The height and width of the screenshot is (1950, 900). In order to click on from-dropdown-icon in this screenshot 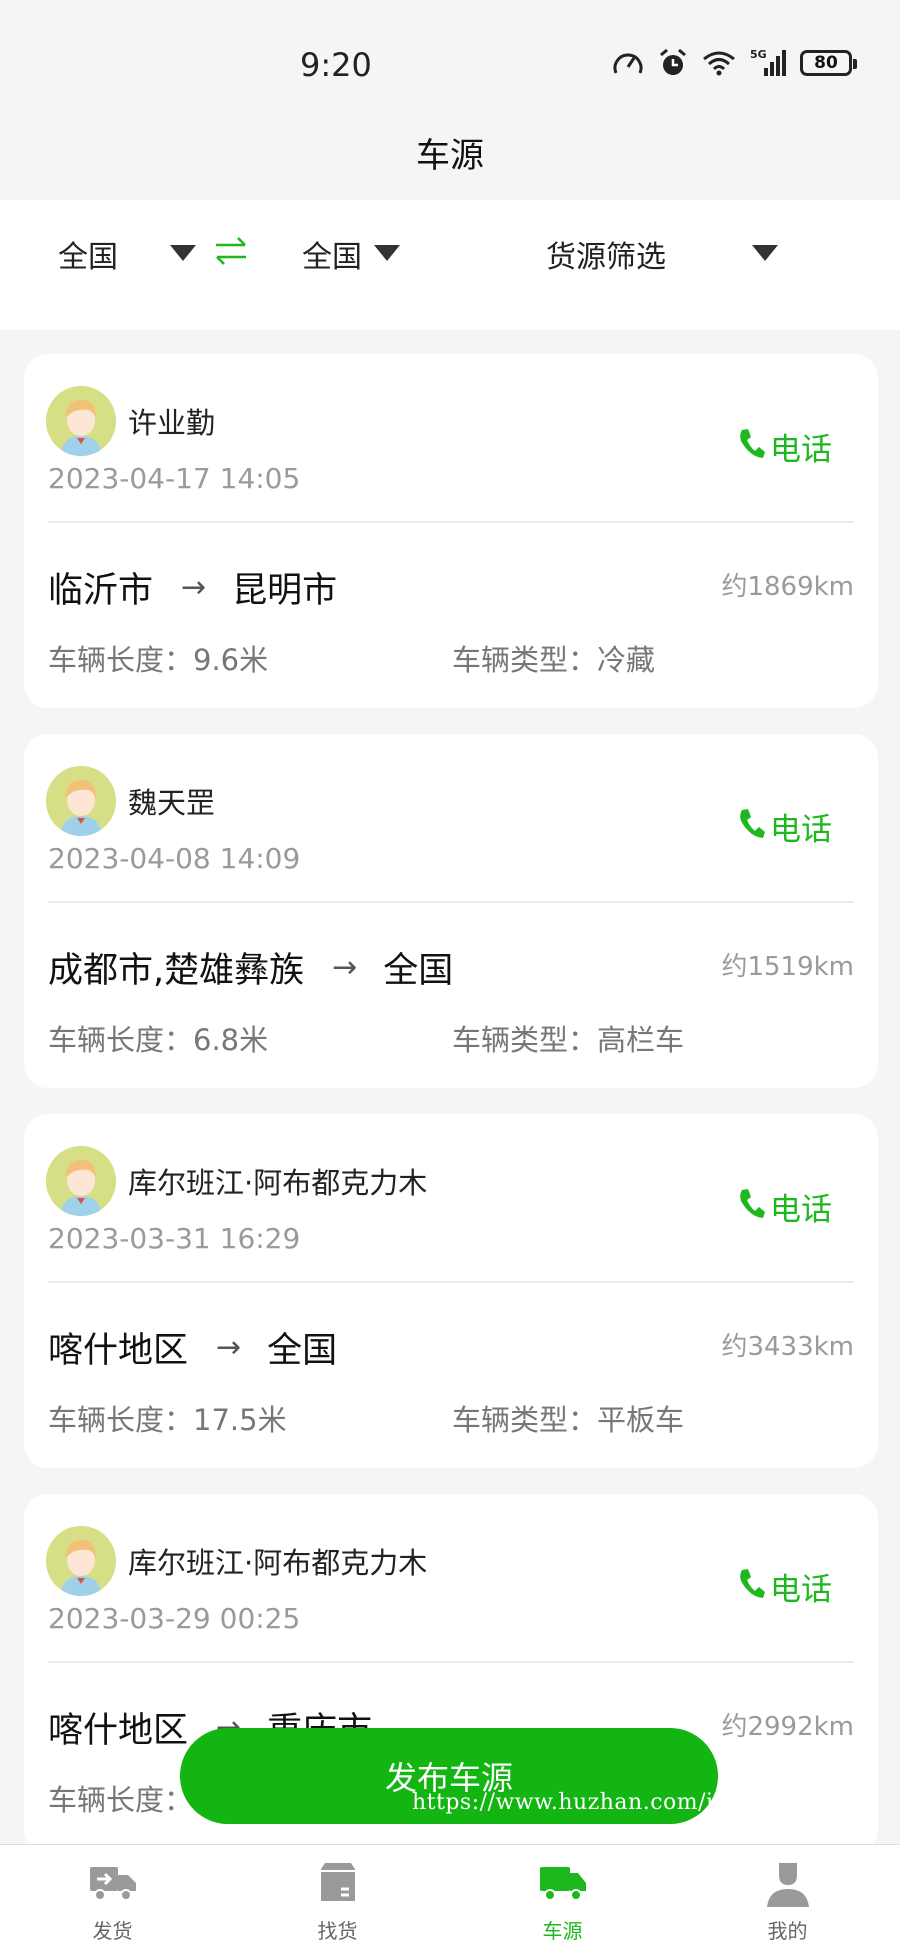, I will do `click(183, 253)`.